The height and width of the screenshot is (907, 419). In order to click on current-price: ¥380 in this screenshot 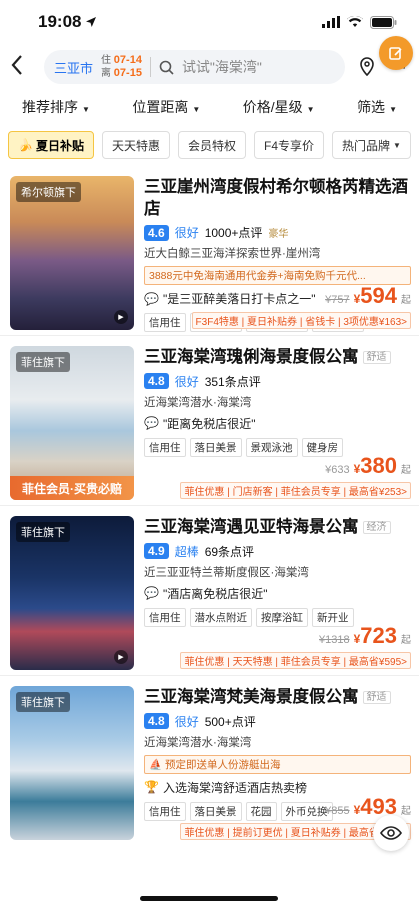, I will do `click(375, 465)`.